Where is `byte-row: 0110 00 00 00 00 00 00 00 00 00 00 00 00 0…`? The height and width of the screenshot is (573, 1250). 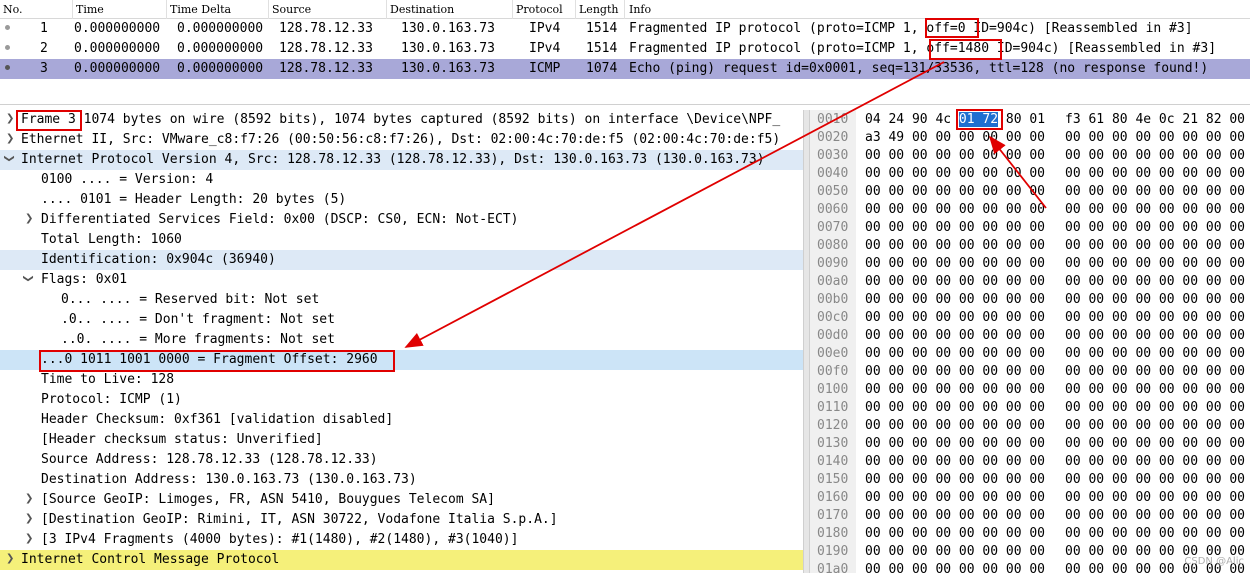 byte-row: 0110 00 00 00 00 00 00 00 00 00 00 00 00 0… is located at coordinates (1030, 408).